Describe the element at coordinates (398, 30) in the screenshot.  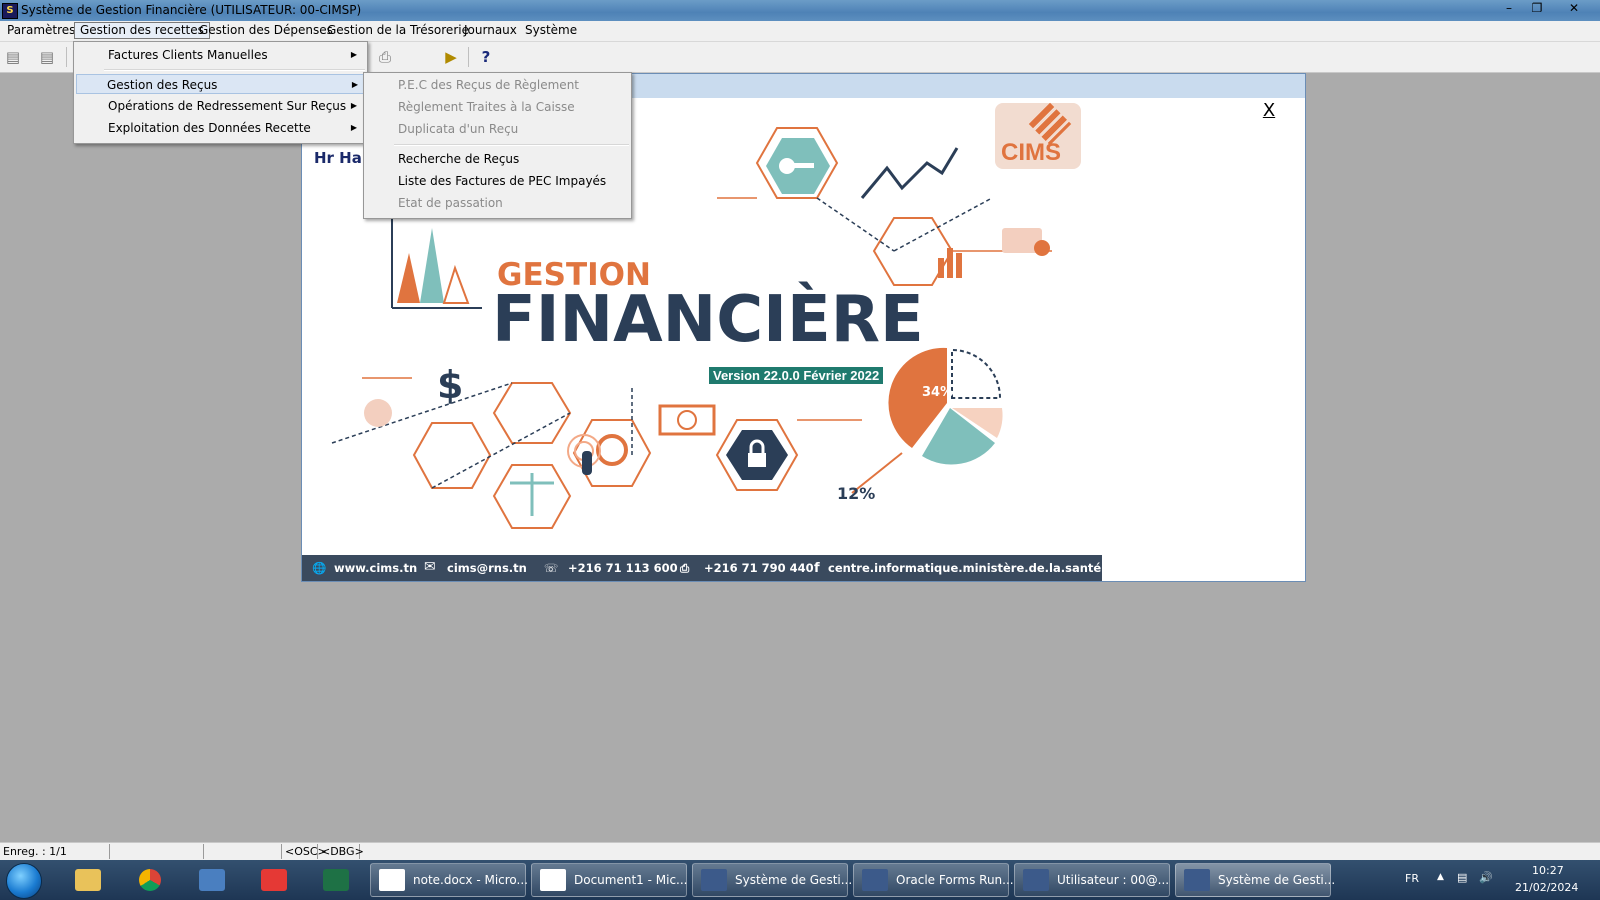
I see `menu-gestion-tresorerie: Gestion de la Trésorerie` at that location.